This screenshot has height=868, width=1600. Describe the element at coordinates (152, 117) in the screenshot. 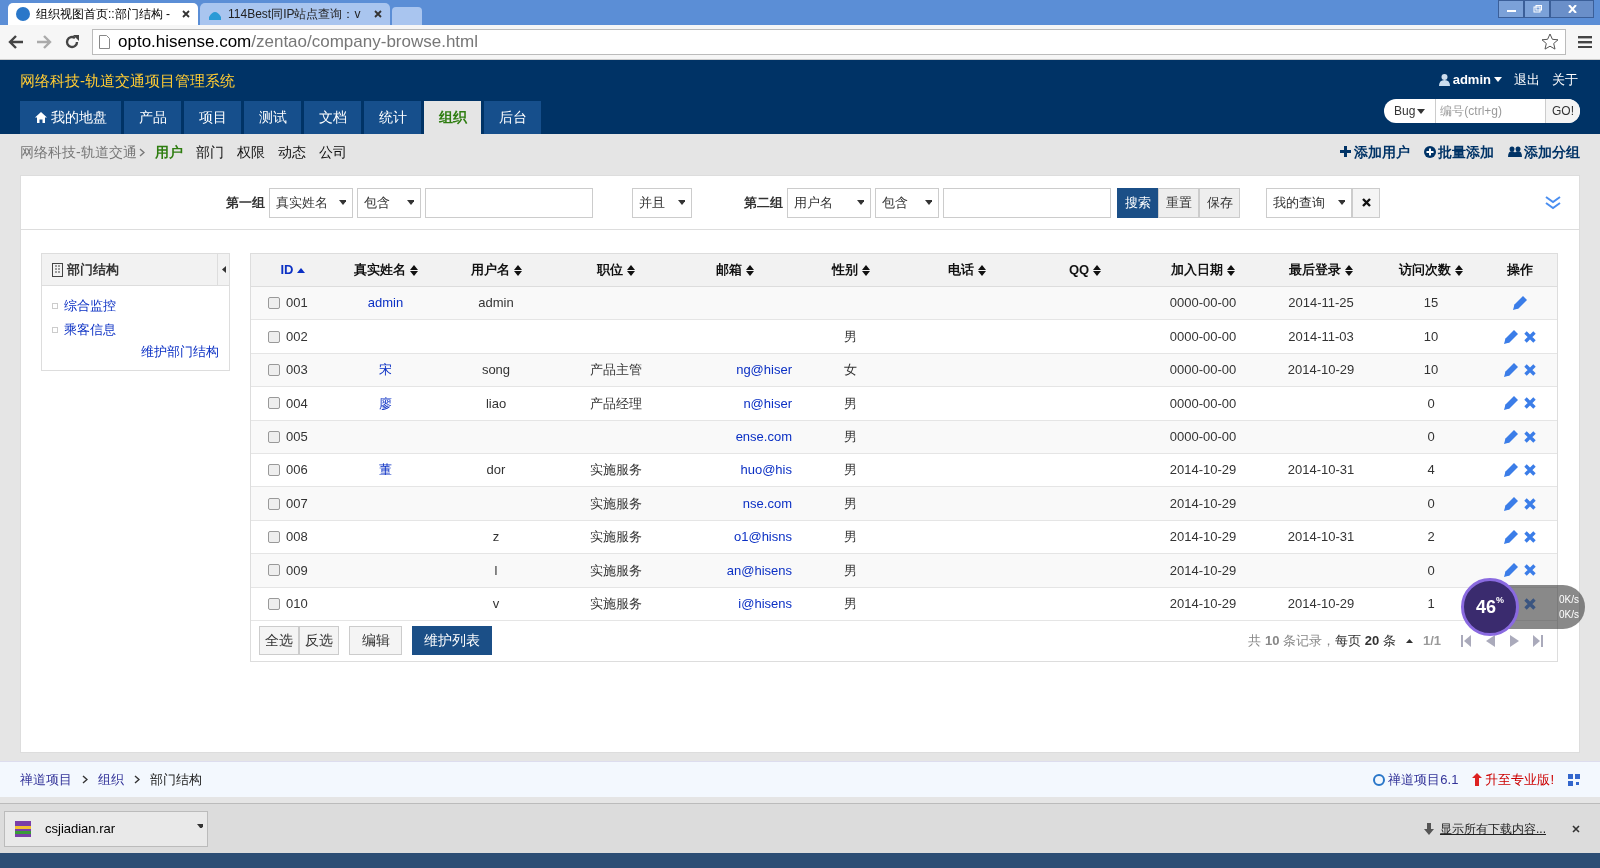

I see `nav-tab: 产品` at that location.